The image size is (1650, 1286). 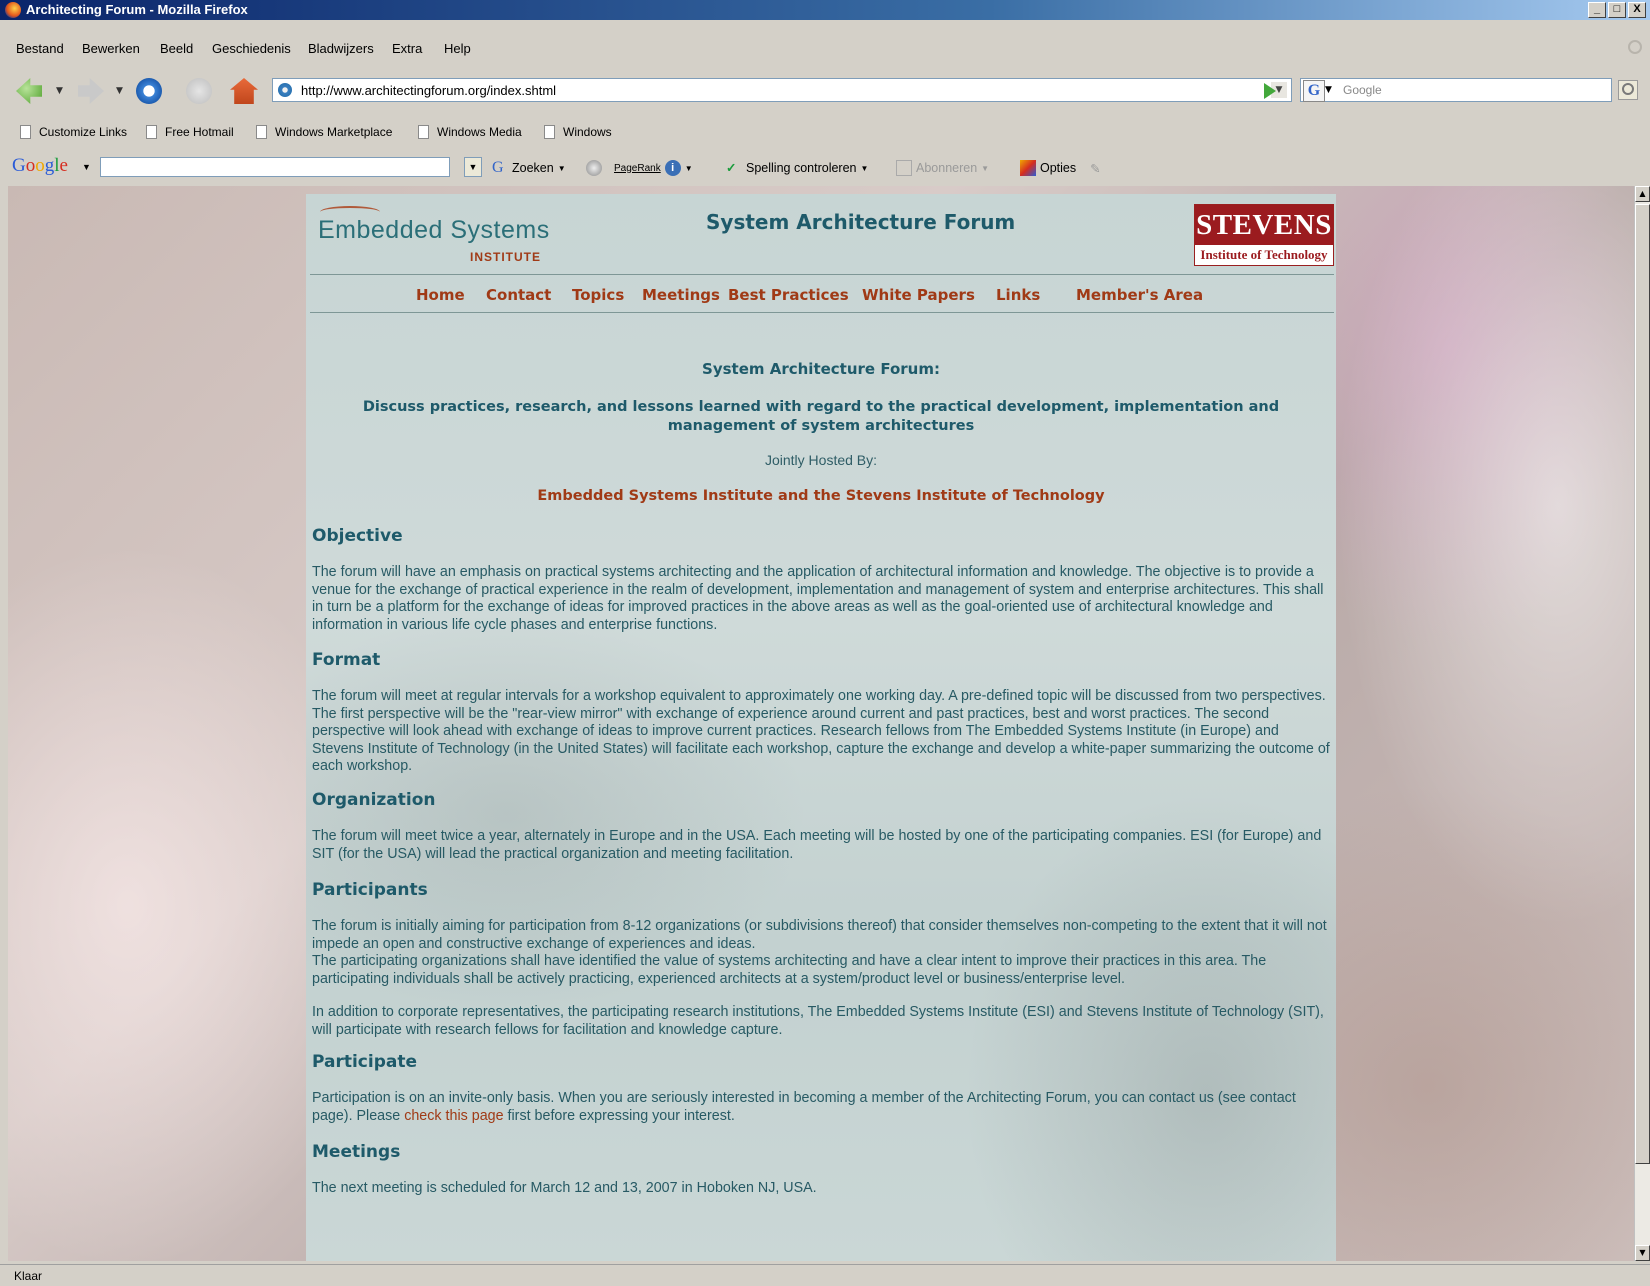 What do you see at coordinates (1642, 1253) in the screenshot?
I see `scroll-down-icon: ▼` at bounding box center [1642, 1253].